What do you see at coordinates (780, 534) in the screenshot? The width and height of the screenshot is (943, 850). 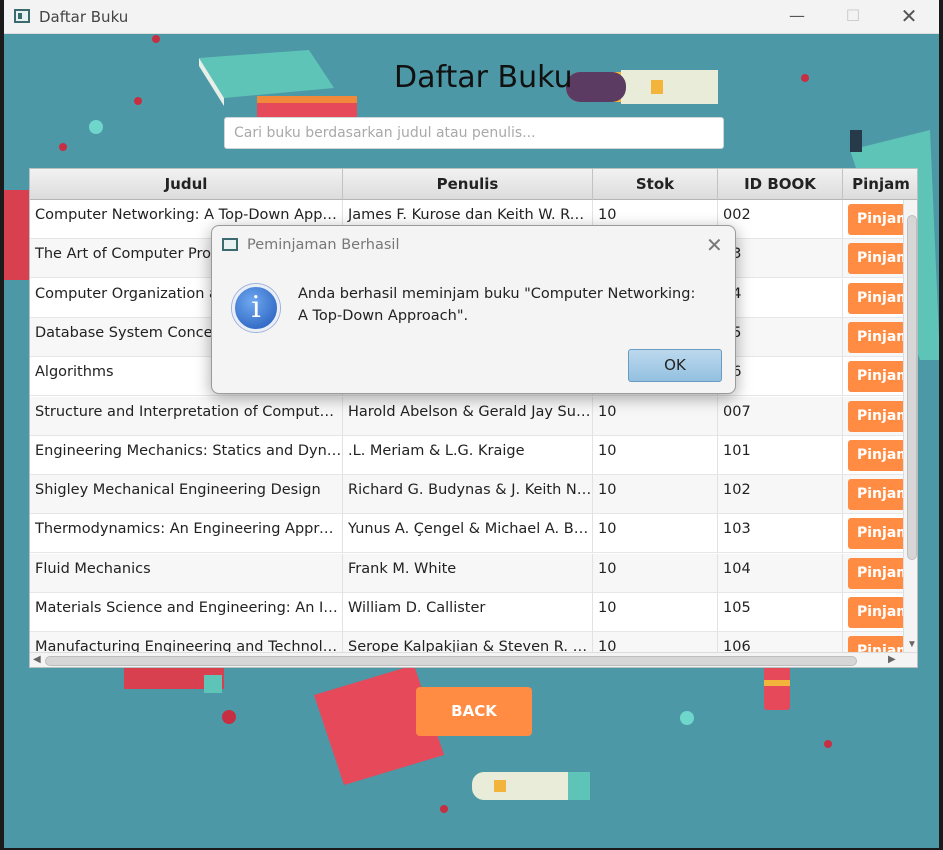 I see `cell-id-book: 103` at bounding box center [780, 534].